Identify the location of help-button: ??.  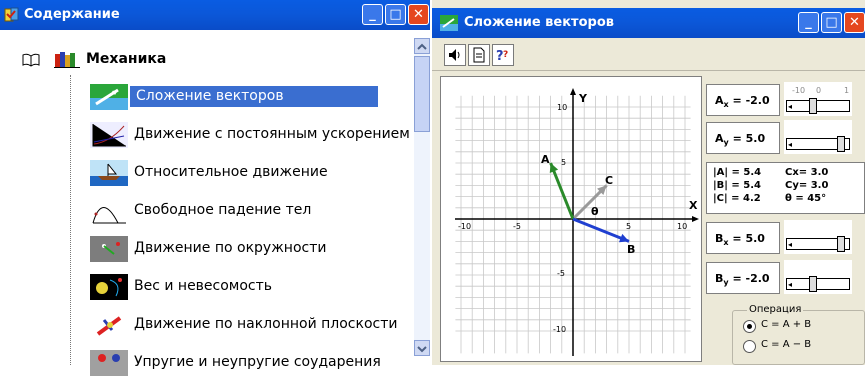
(503, 55).